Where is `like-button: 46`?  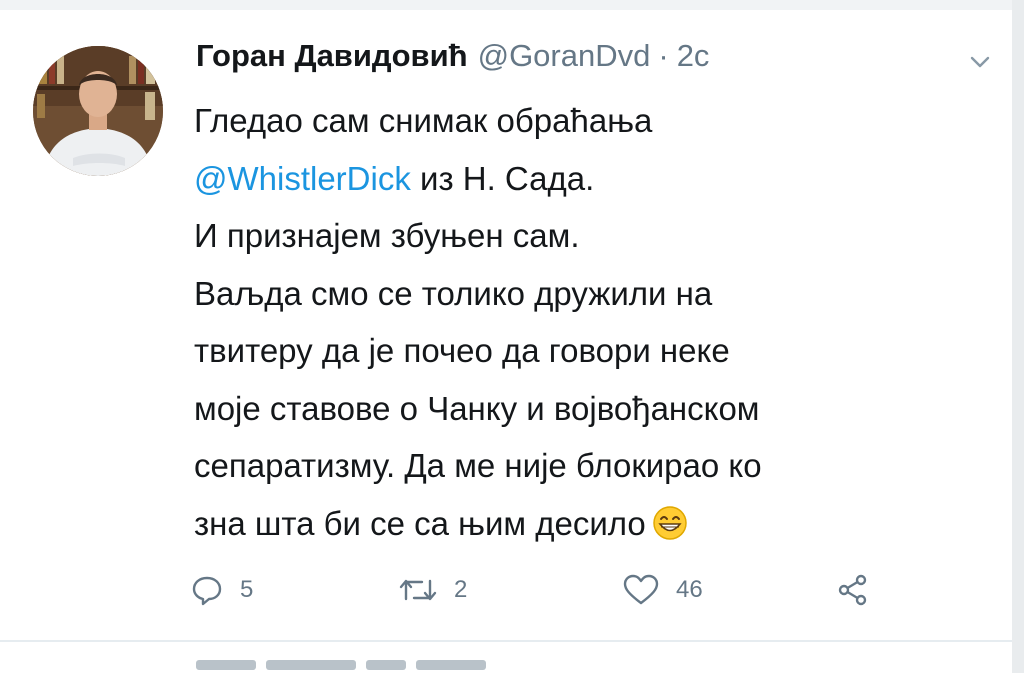 like-button: 46 is located at coordinates (662, 590).